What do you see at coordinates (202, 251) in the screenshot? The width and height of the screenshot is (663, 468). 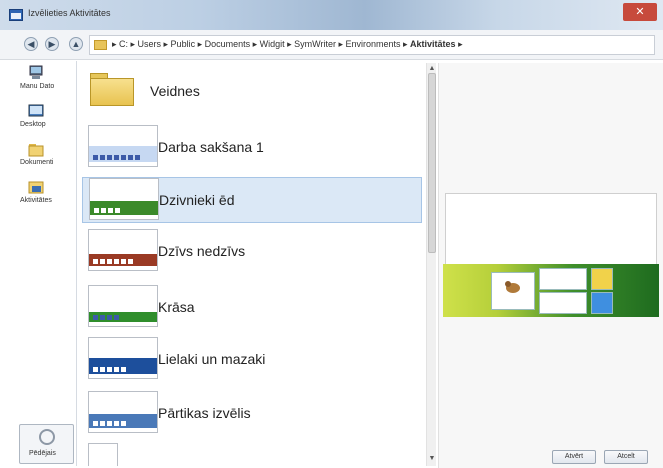 I see `list-item-label: Dzīvs nedzīvs` at bounding box center [202, 251].